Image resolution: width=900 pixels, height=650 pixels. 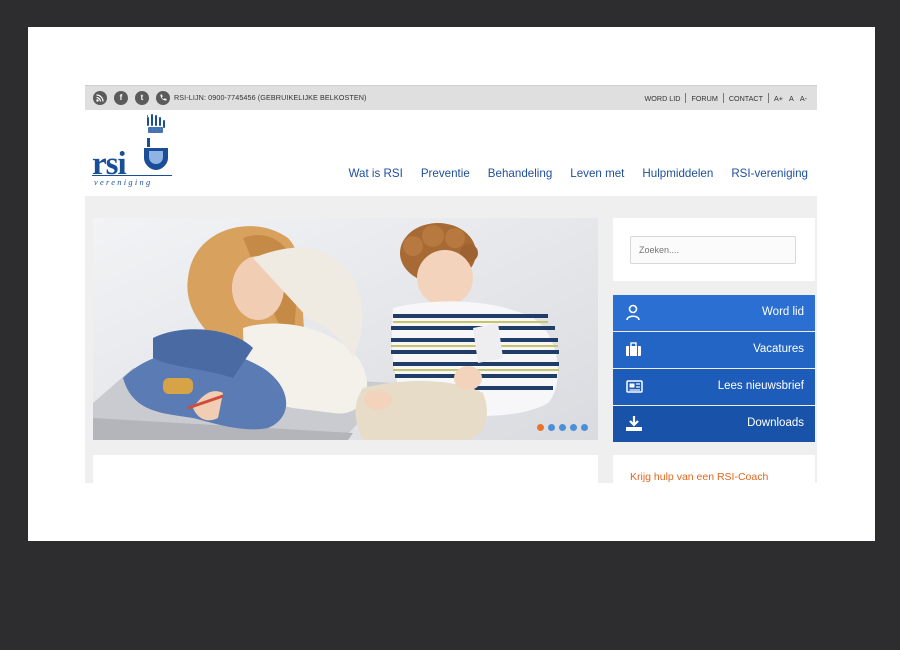 What do you see at coordinates (121, 98) in the screenshot?
I see `facebook-icon: f` at bounding box center [121, 98].